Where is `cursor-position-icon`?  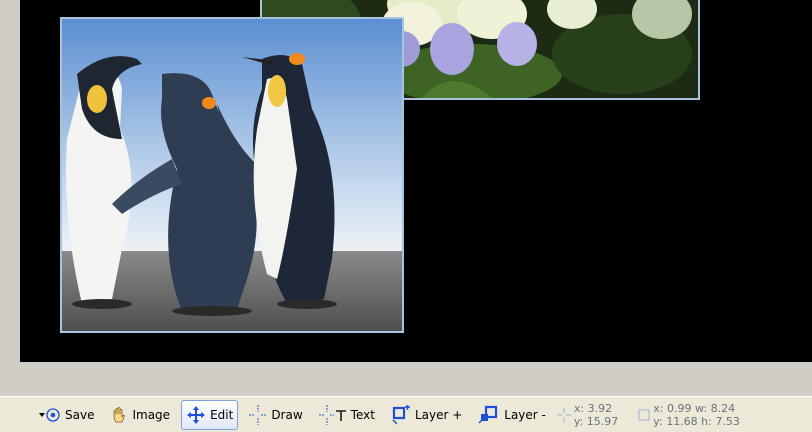
cursor-position-icon is located at coordinates (563, 414).